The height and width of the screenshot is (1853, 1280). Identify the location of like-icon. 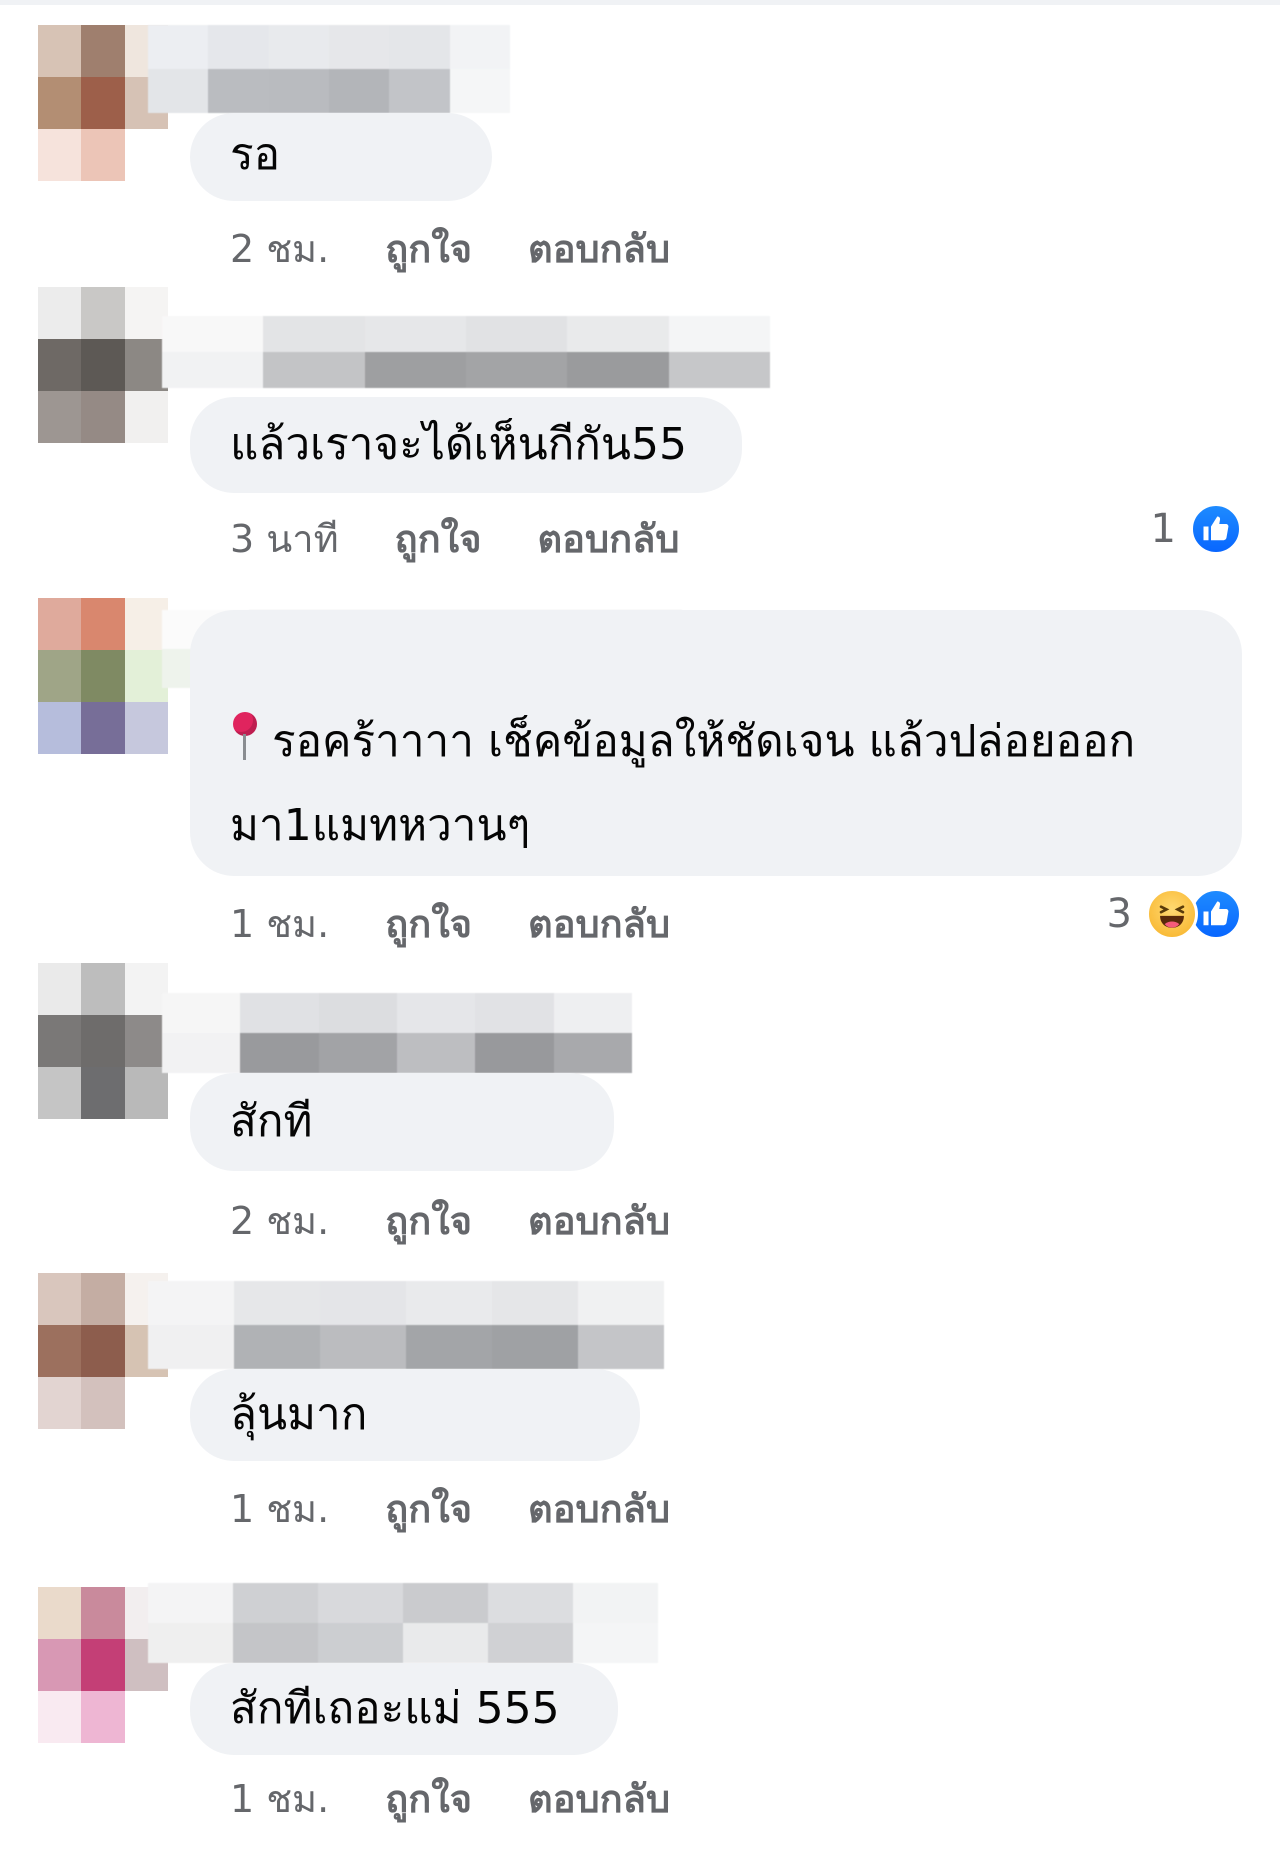
(1216, 529).